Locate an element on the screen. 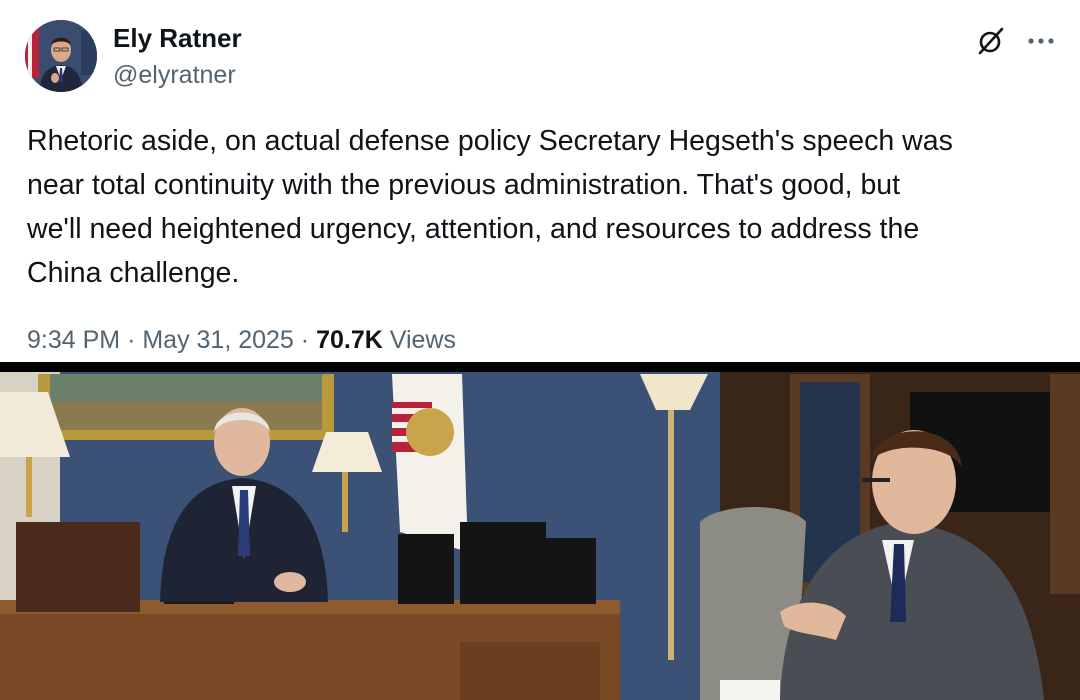  more-icon is located at coordinates (1041, 41).